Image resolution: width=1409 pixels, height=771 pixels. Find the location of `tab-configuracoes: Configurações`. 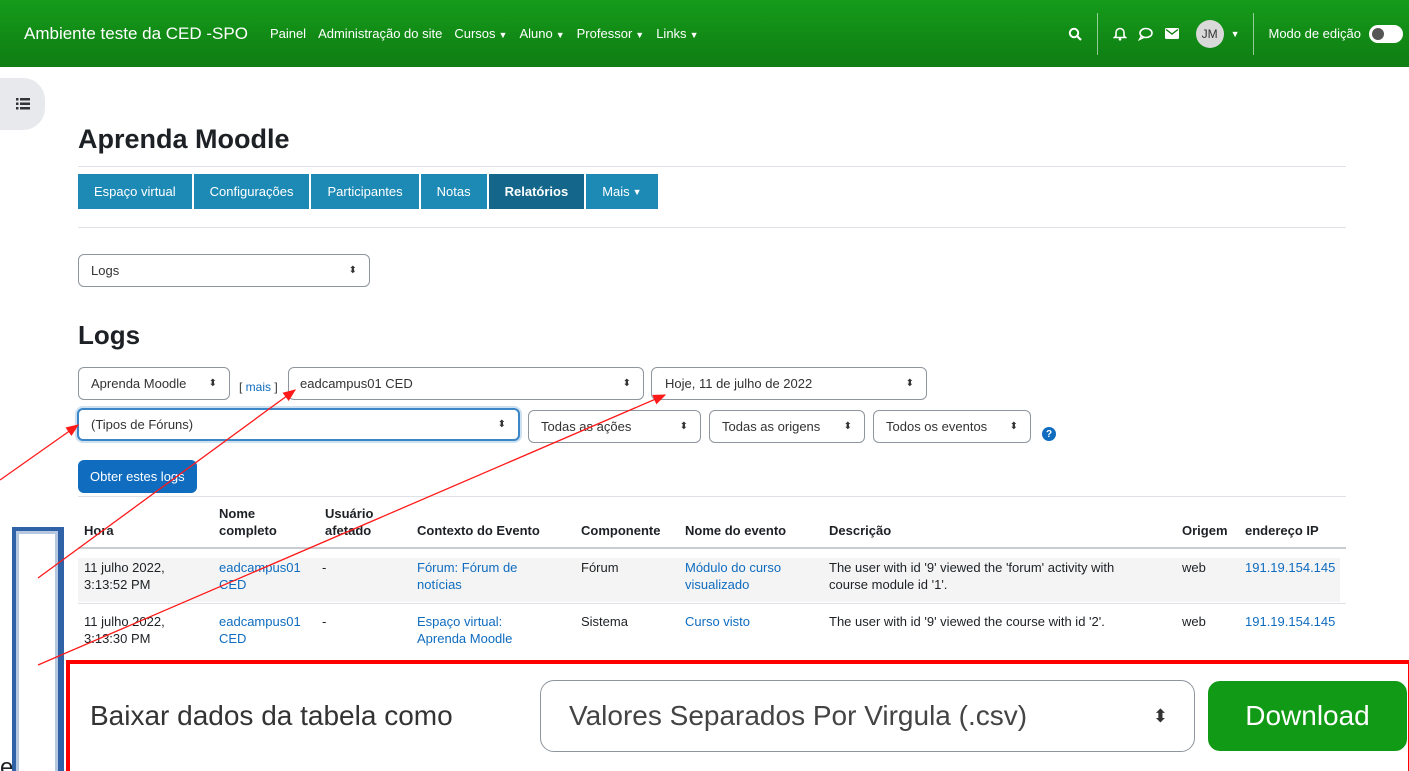

tab-configuracoes: Configurações is located at coordinates (251, 191).